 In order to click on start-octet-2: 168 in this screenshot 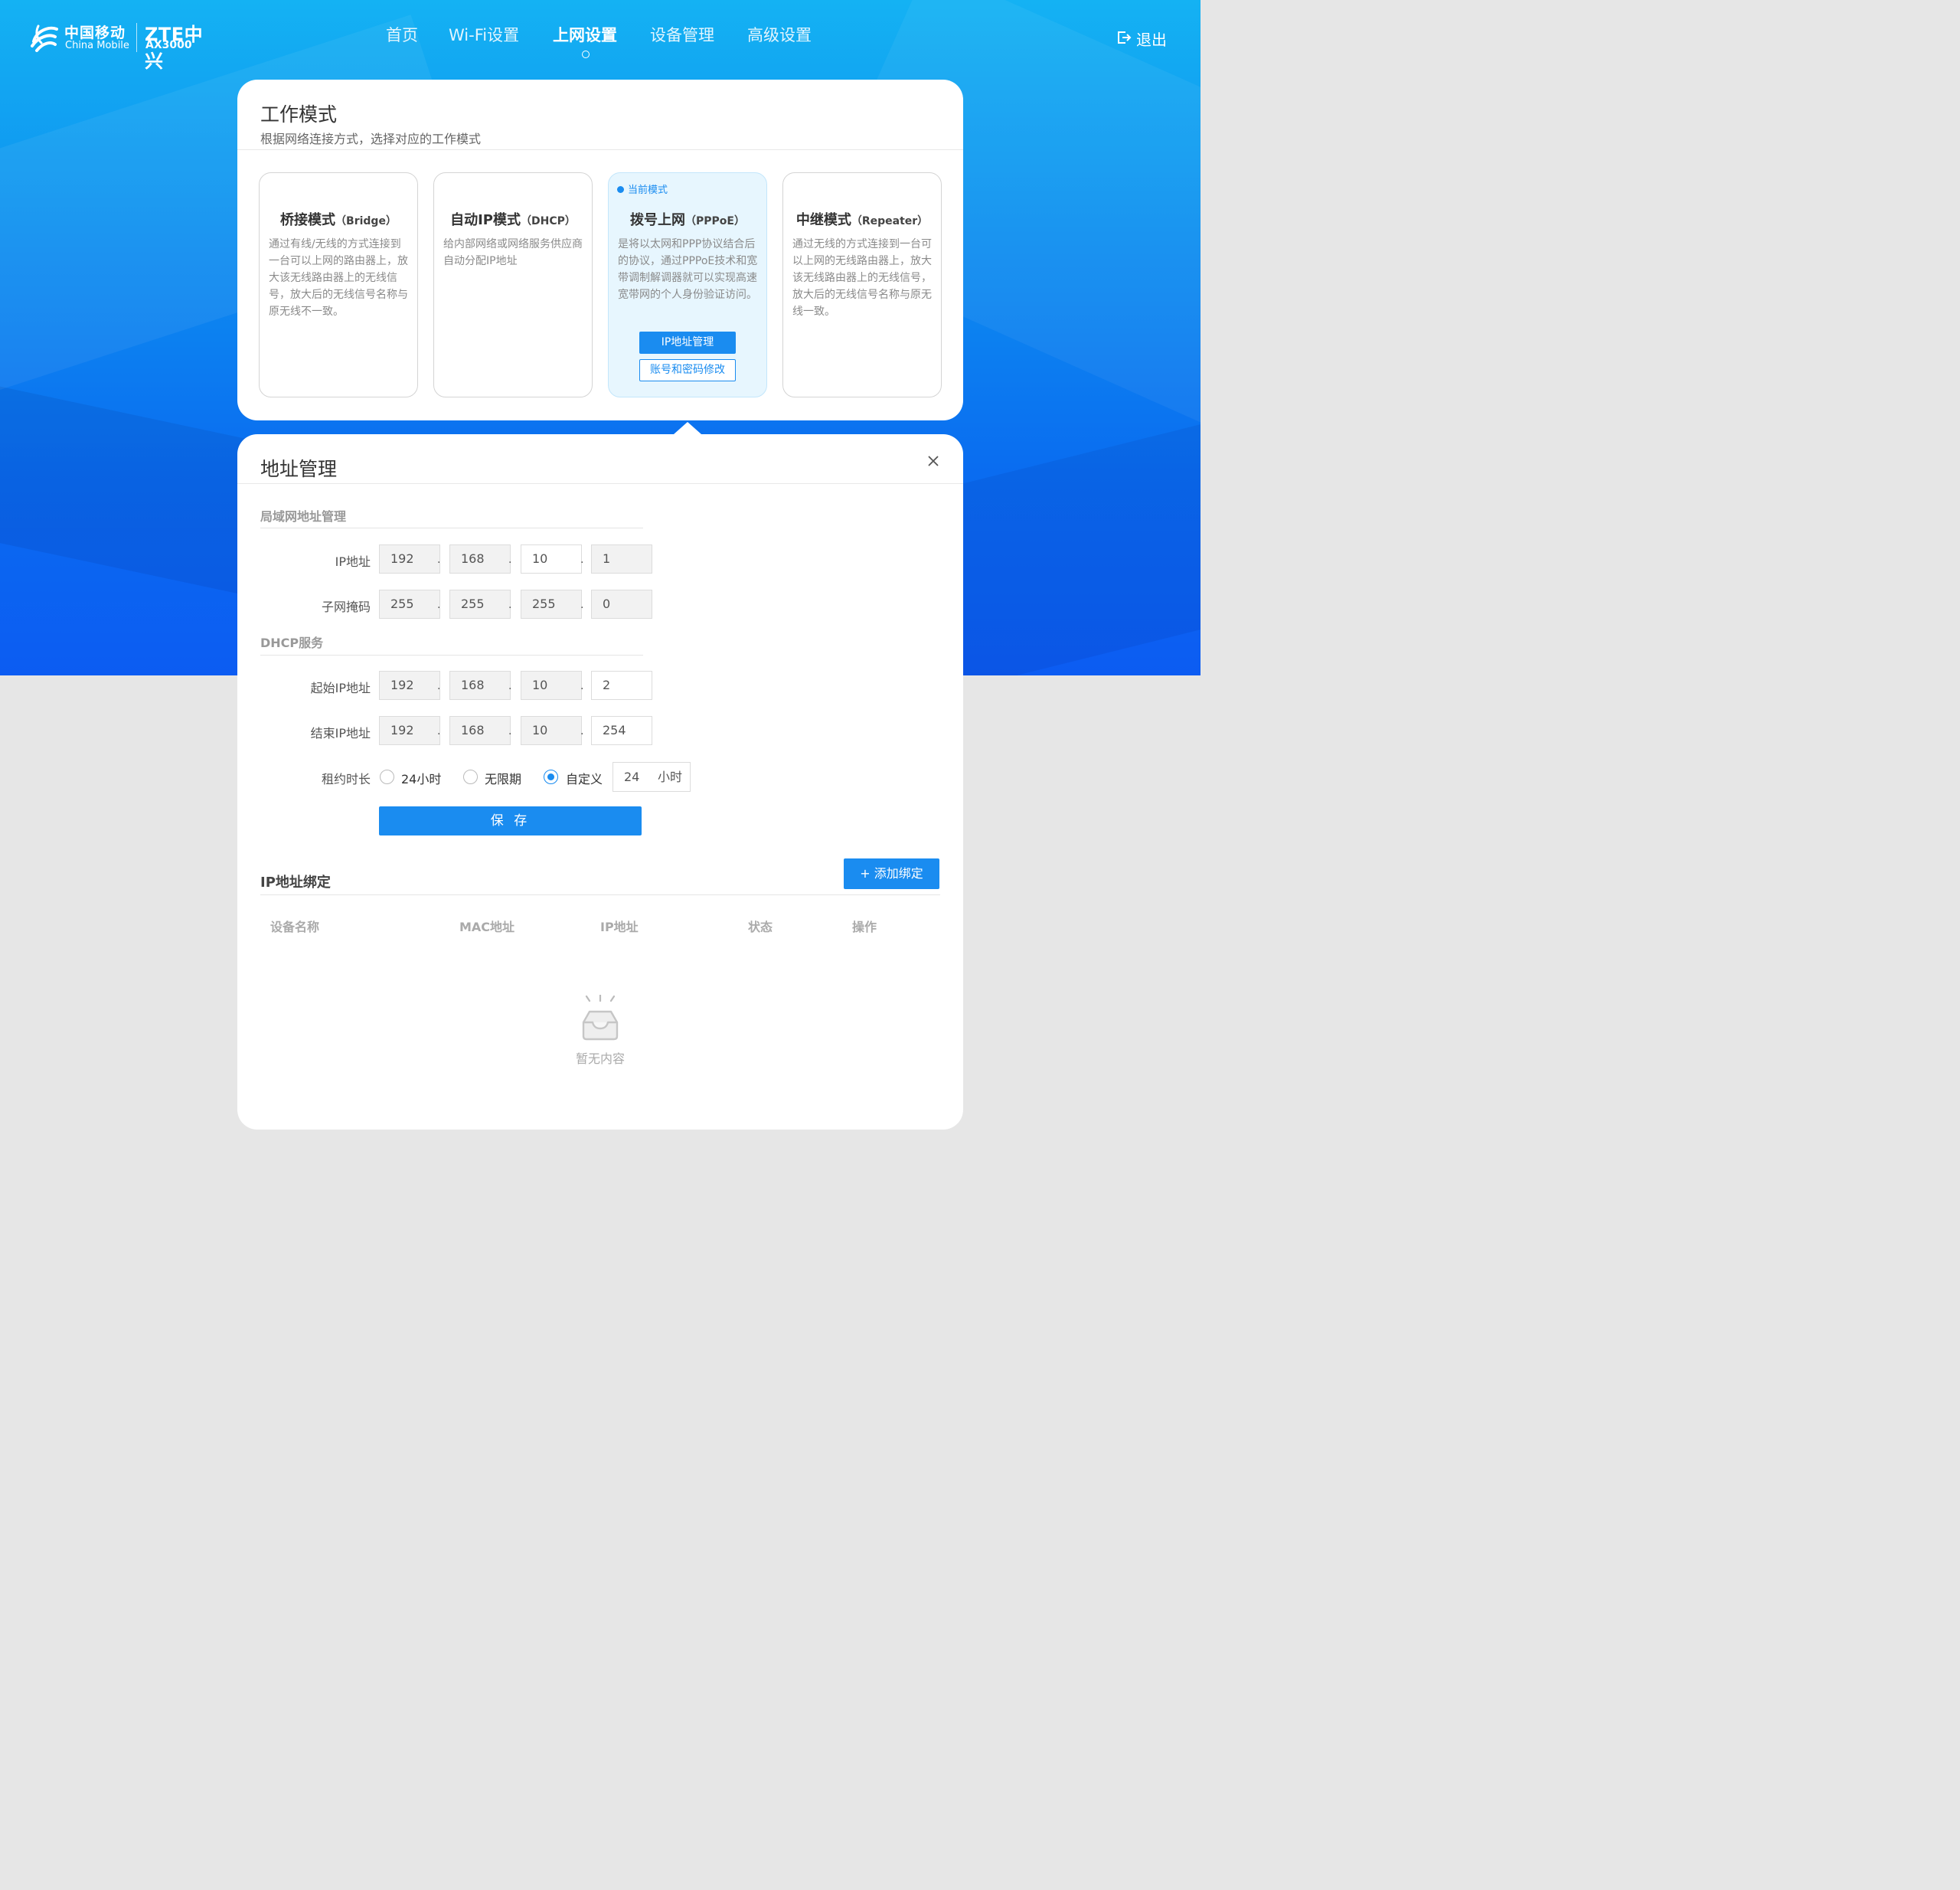, I will do `click(480, 685)`.